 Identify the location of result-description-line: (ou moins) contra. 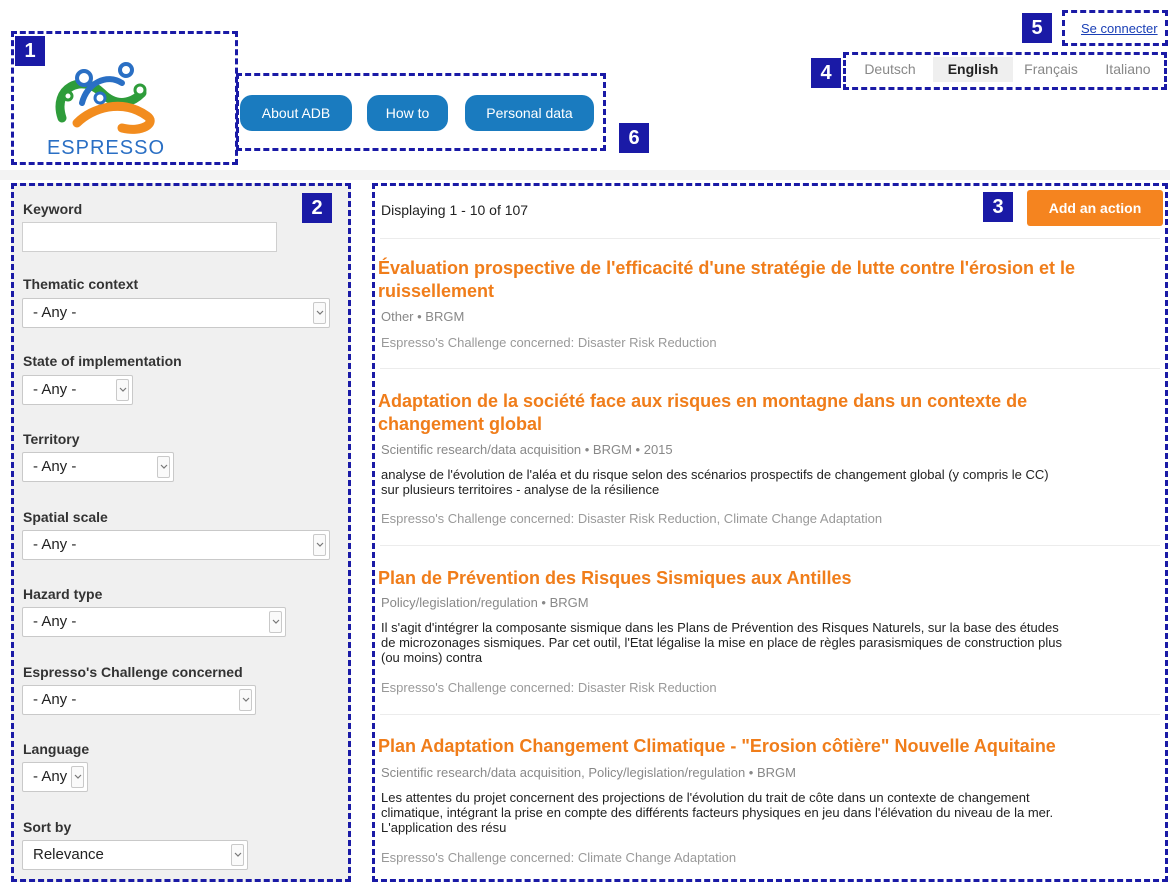
(432, 657).